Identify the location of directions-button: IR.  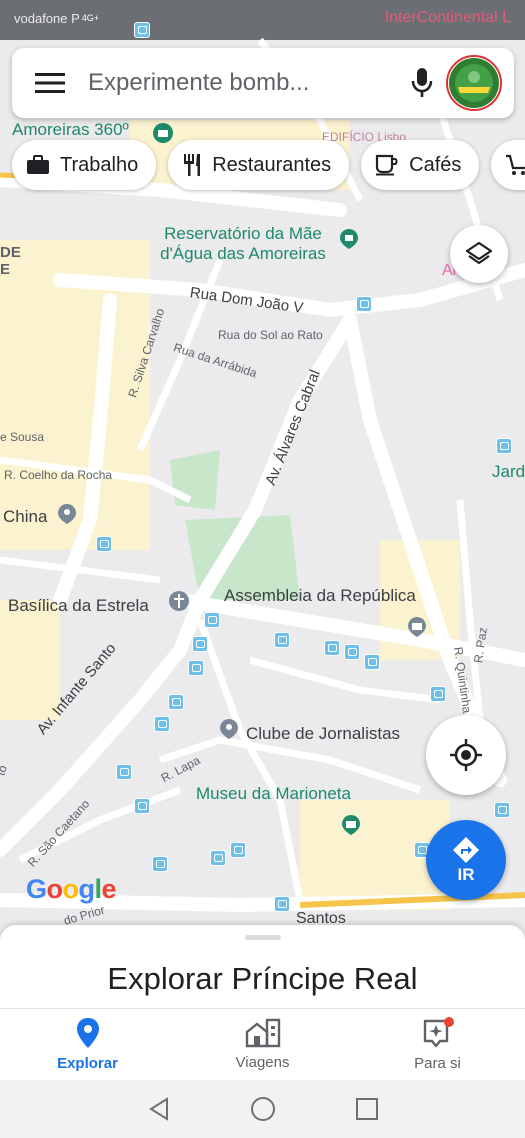
(466, 860).